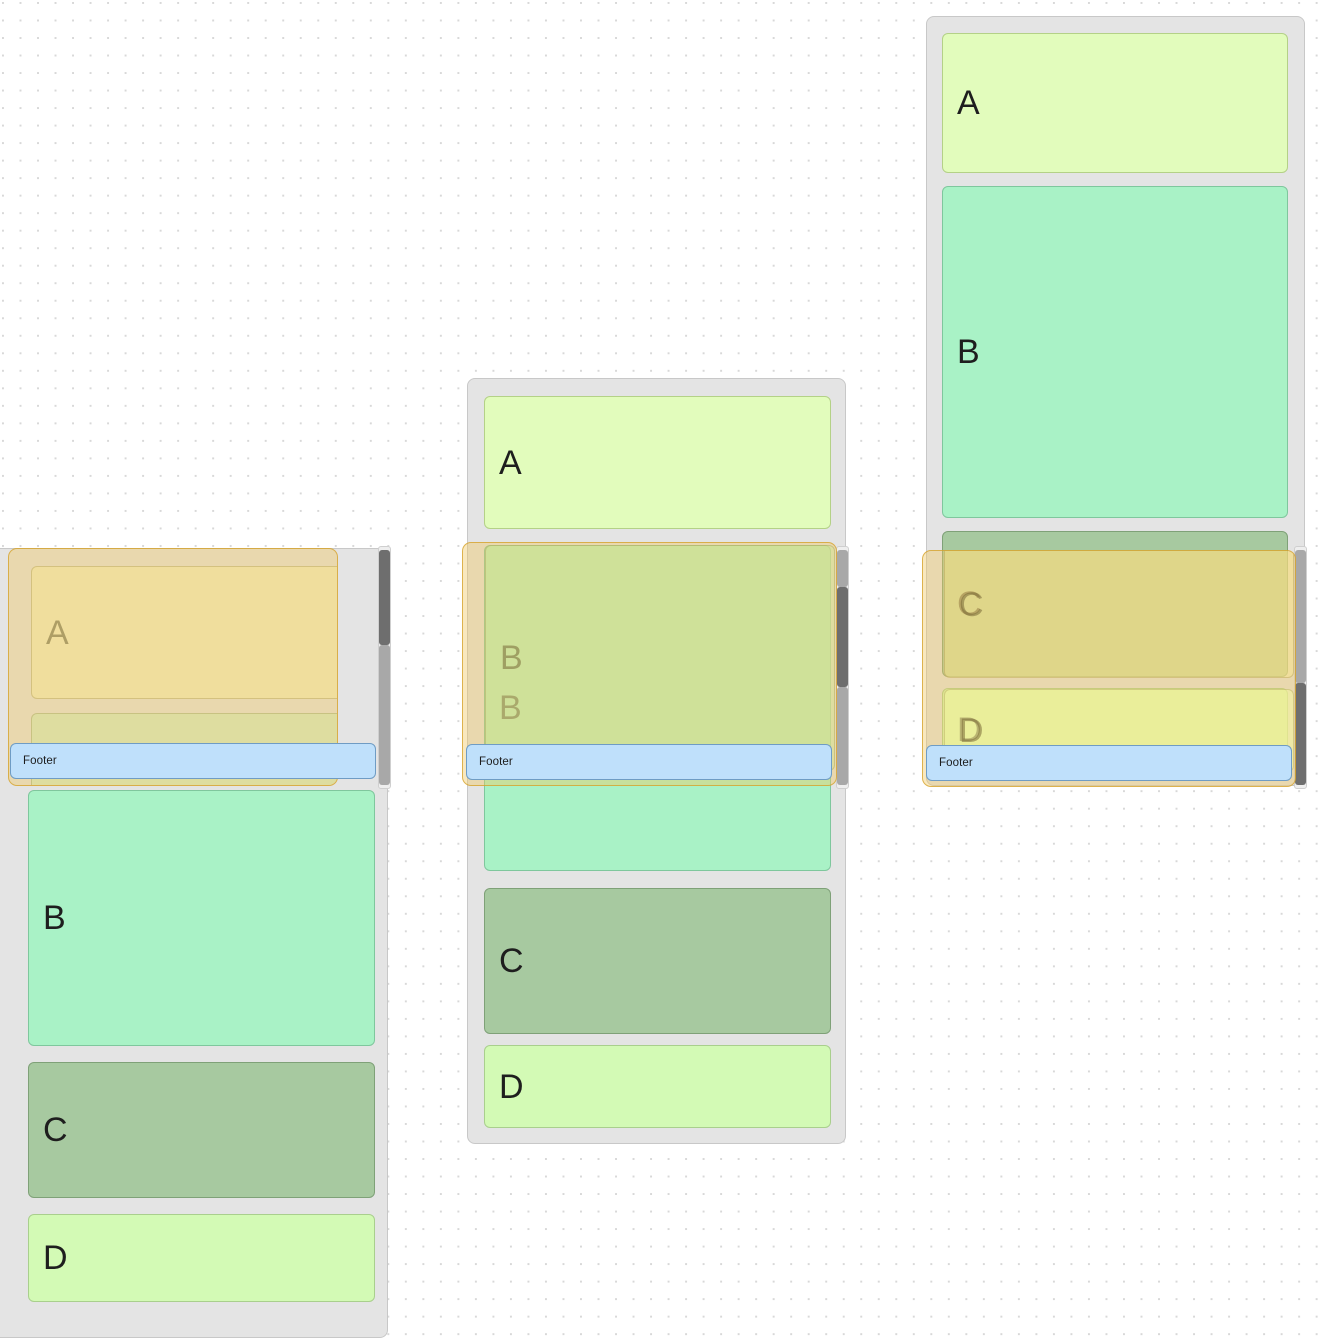  I want to click on overlay-ghost-c-wide-label: C, so click(971, 605).